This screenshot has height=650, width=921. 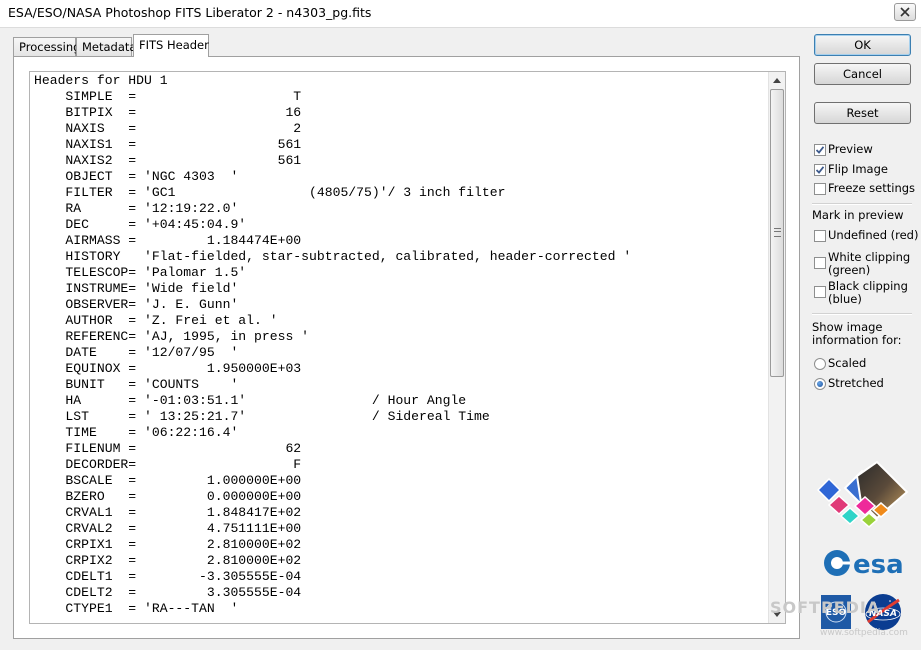 I want to click on show-info-heading-line2: information for:, so click(x=857, y=340).